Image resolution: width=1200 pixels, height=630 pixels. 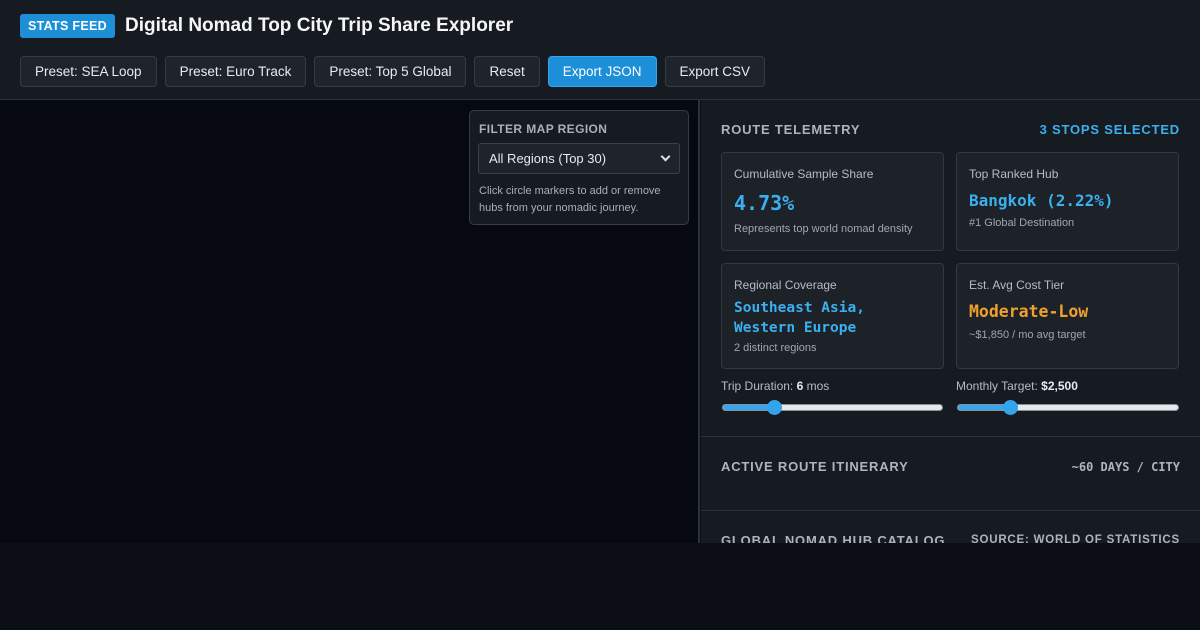 I want to click on card-sub: Represents top world nomad density, so click(x=823, y=229).